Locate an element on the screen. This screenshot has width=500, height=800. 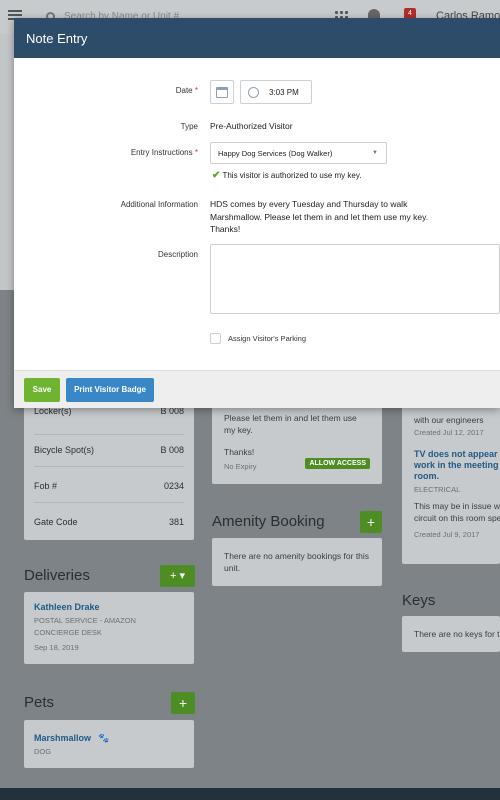
description-label: Description is located at coordinates (177, 254).